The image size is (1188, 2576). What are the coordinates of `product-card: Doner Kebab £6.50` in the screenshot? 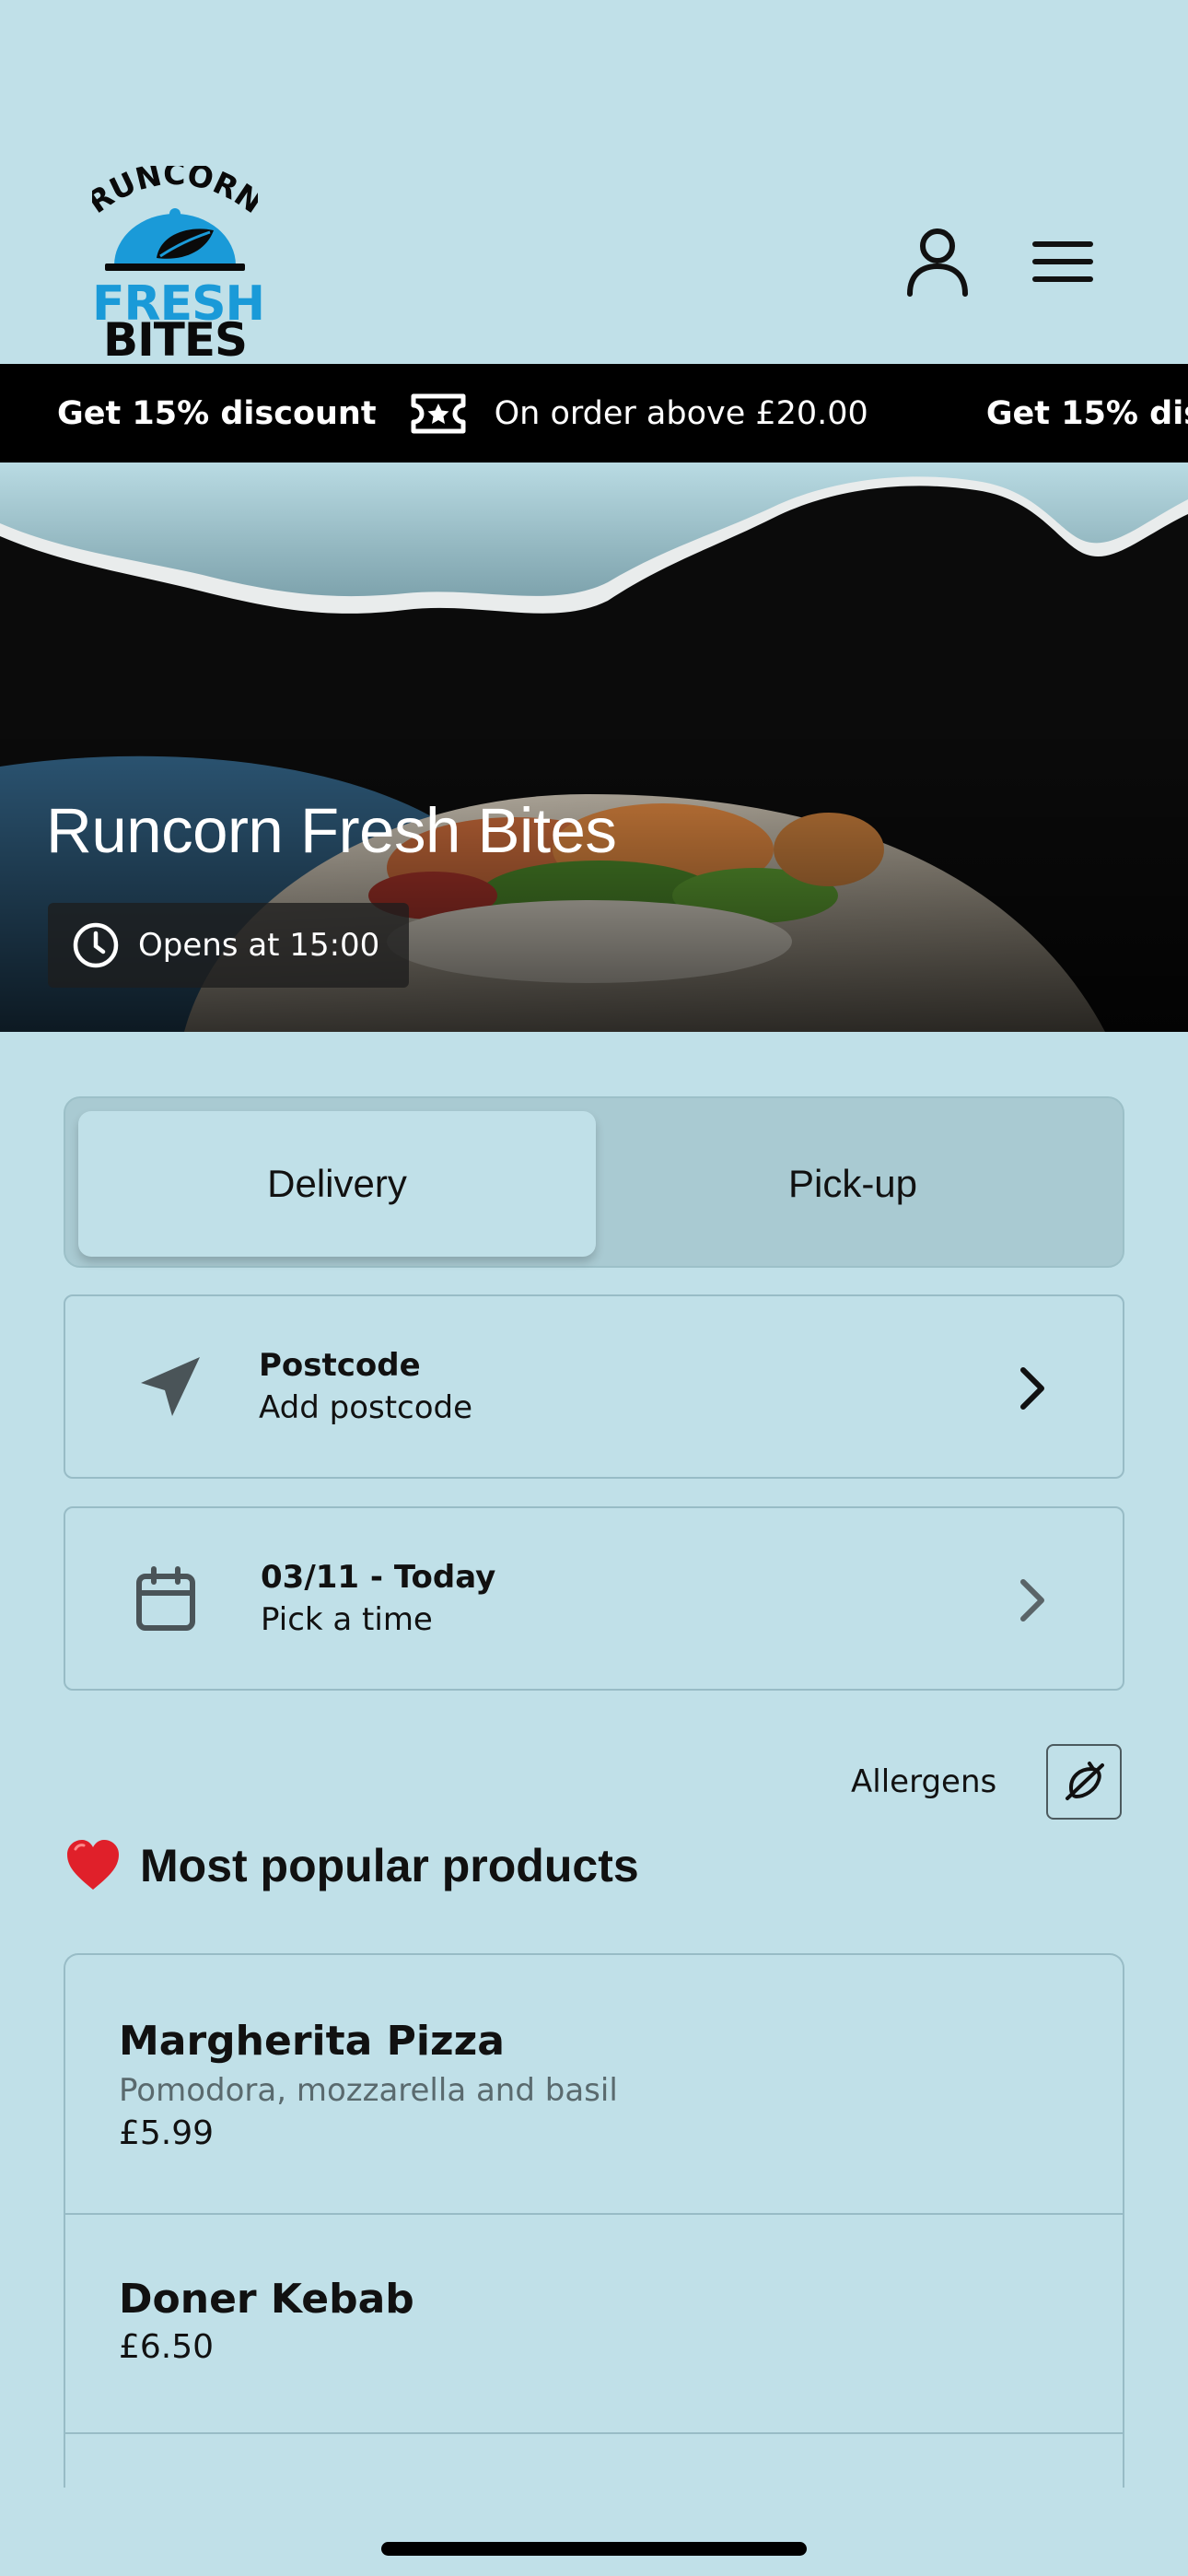 It's located at (594, 2324).